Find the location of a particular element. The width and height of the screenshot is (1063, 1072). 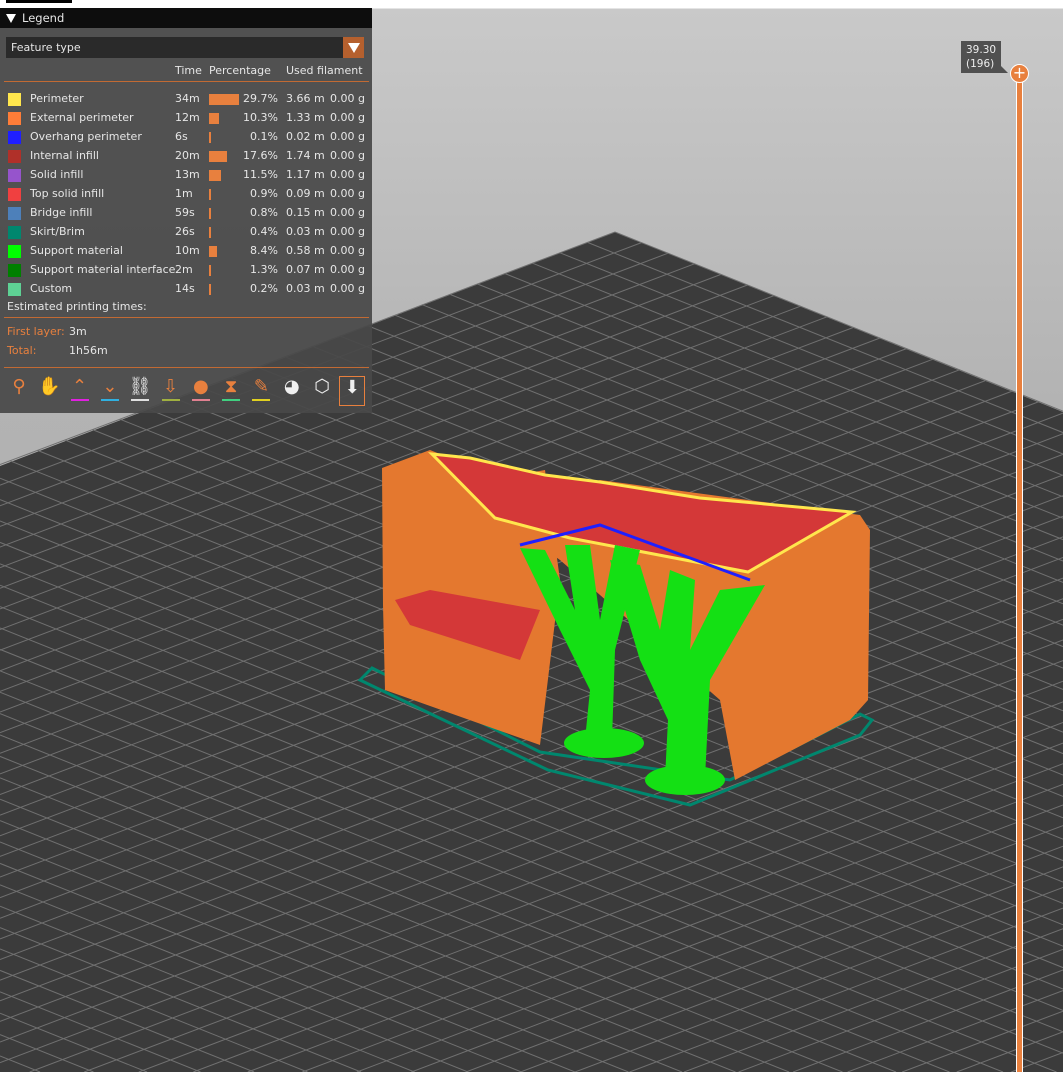

wipe-icon: ✋ is located at coordinates (49, 391).